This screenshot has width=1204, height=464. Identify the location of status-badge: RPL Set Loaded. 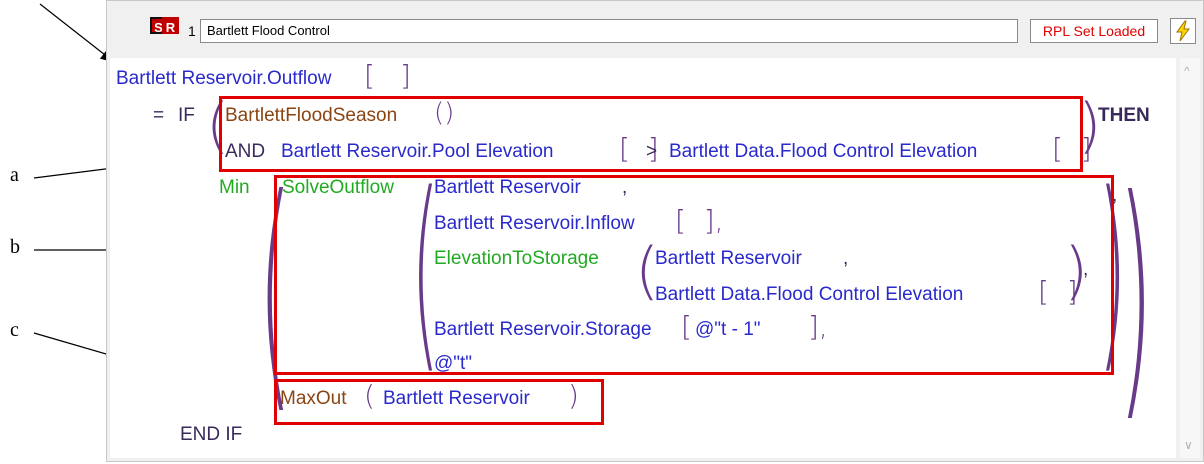
(1094, 31).